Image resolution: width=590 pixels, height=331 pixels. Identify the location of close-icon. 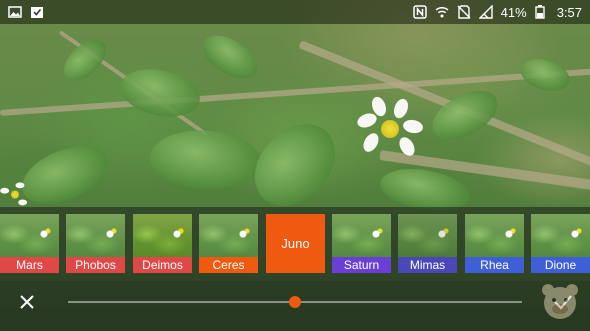
(27, 304).